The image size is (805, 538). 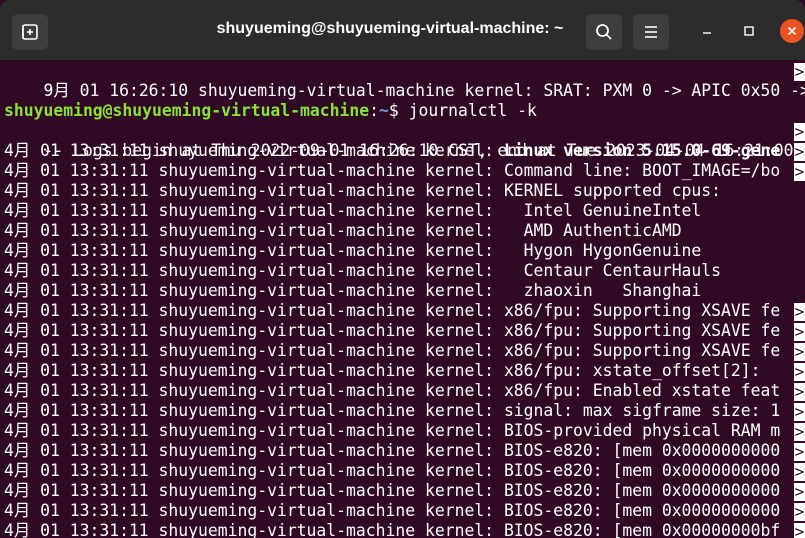 I want to click on close-icon, so click(x=792, y=31).